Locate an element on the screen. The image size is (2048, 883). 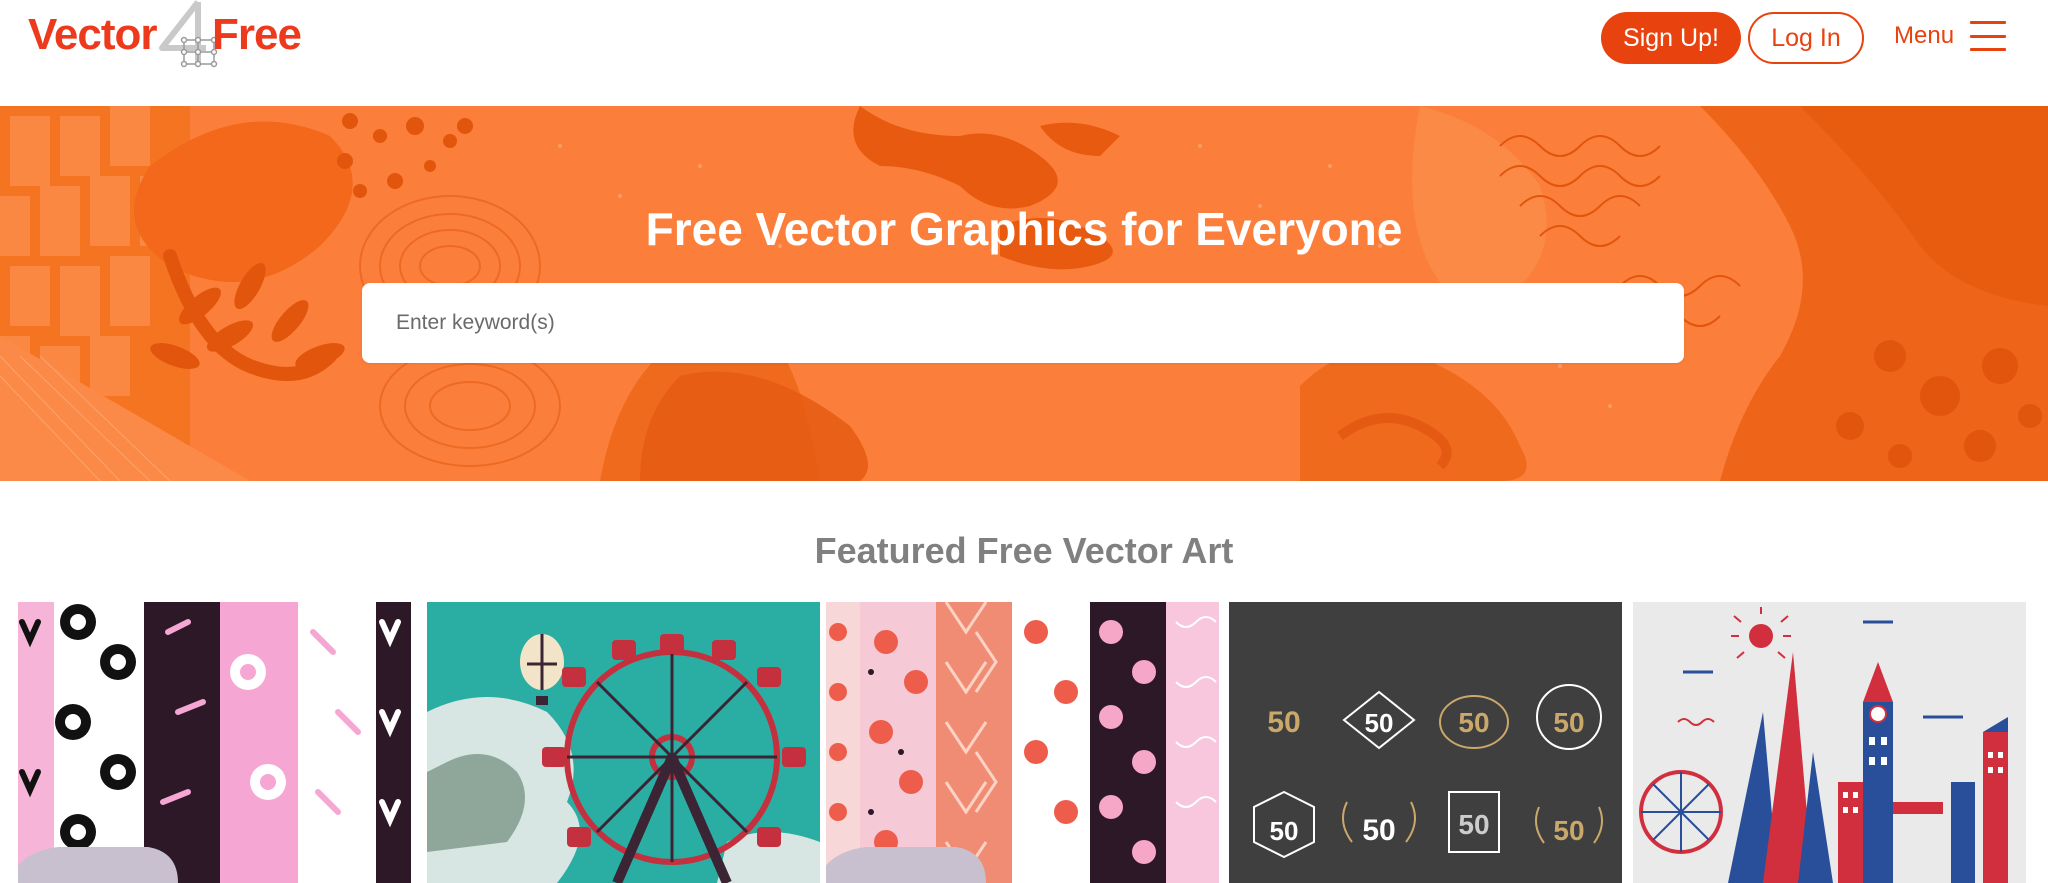
search-input is located at coordinates (1023, 323).